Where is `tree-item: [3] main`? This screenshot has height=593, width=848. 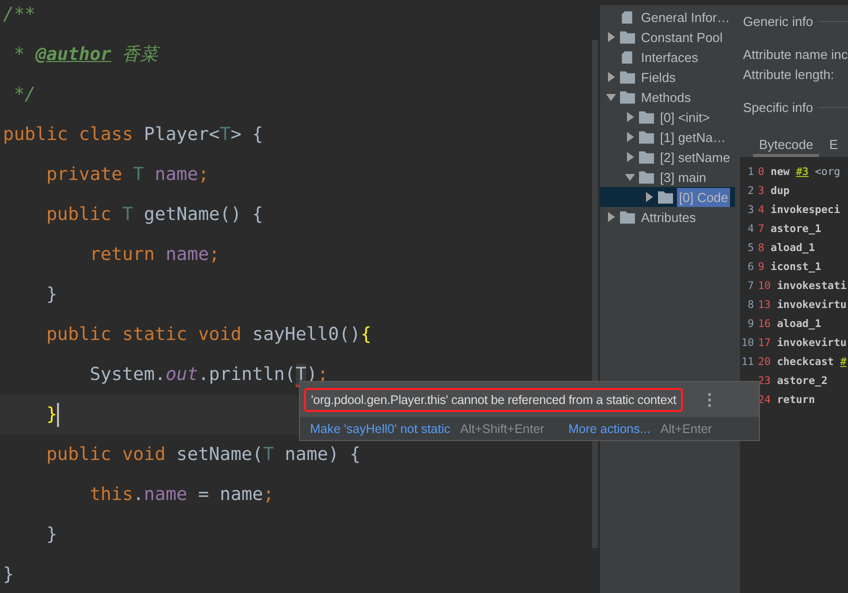
tree-item: [3] main is located at coordinates (683, 177).